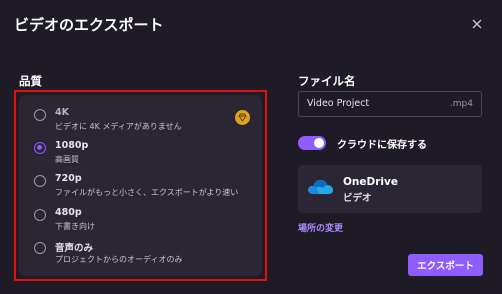  What do you see at coordinates (40, 248) in the screenshot?
I see `radio-audio-only` at bounding box center [40, 248].